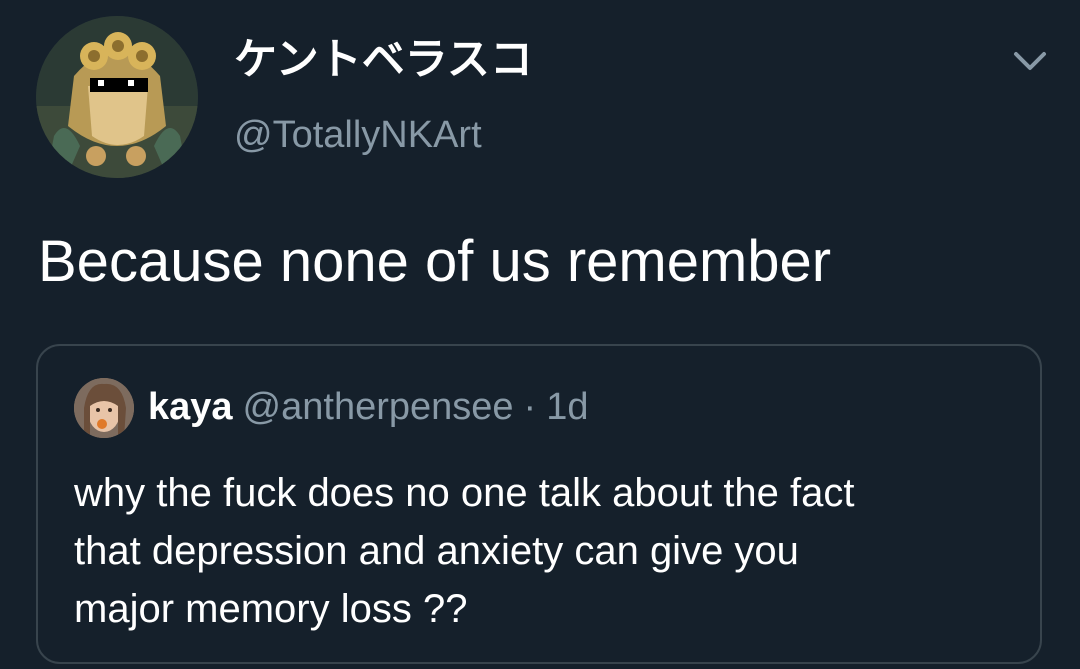  What do you see at coordinates (117, 97) in the screenshot?
I see `author-avatar` at bounding box center [117, 97].